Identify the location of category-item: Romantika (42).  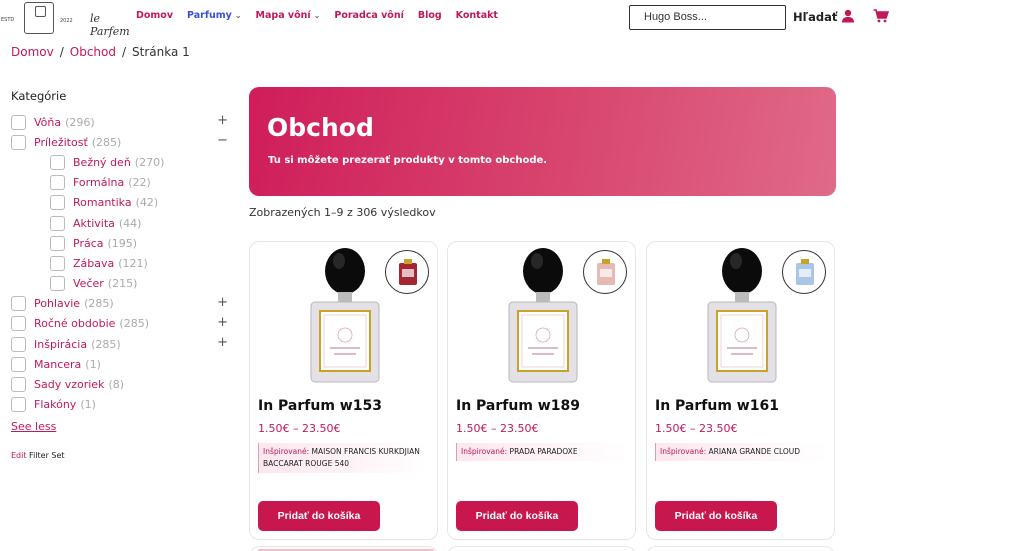
(123, 203).